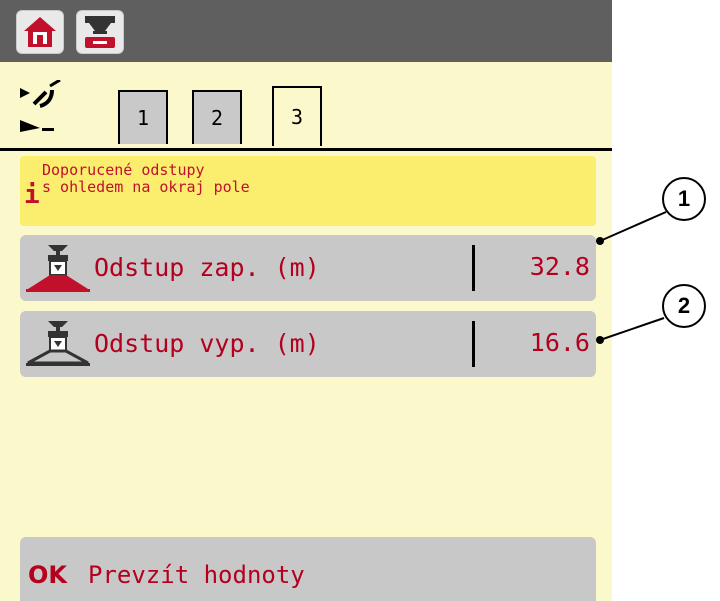  I want to click on distance-off-row: Odstup vyp. (m) 16.6, so click(308, 344).